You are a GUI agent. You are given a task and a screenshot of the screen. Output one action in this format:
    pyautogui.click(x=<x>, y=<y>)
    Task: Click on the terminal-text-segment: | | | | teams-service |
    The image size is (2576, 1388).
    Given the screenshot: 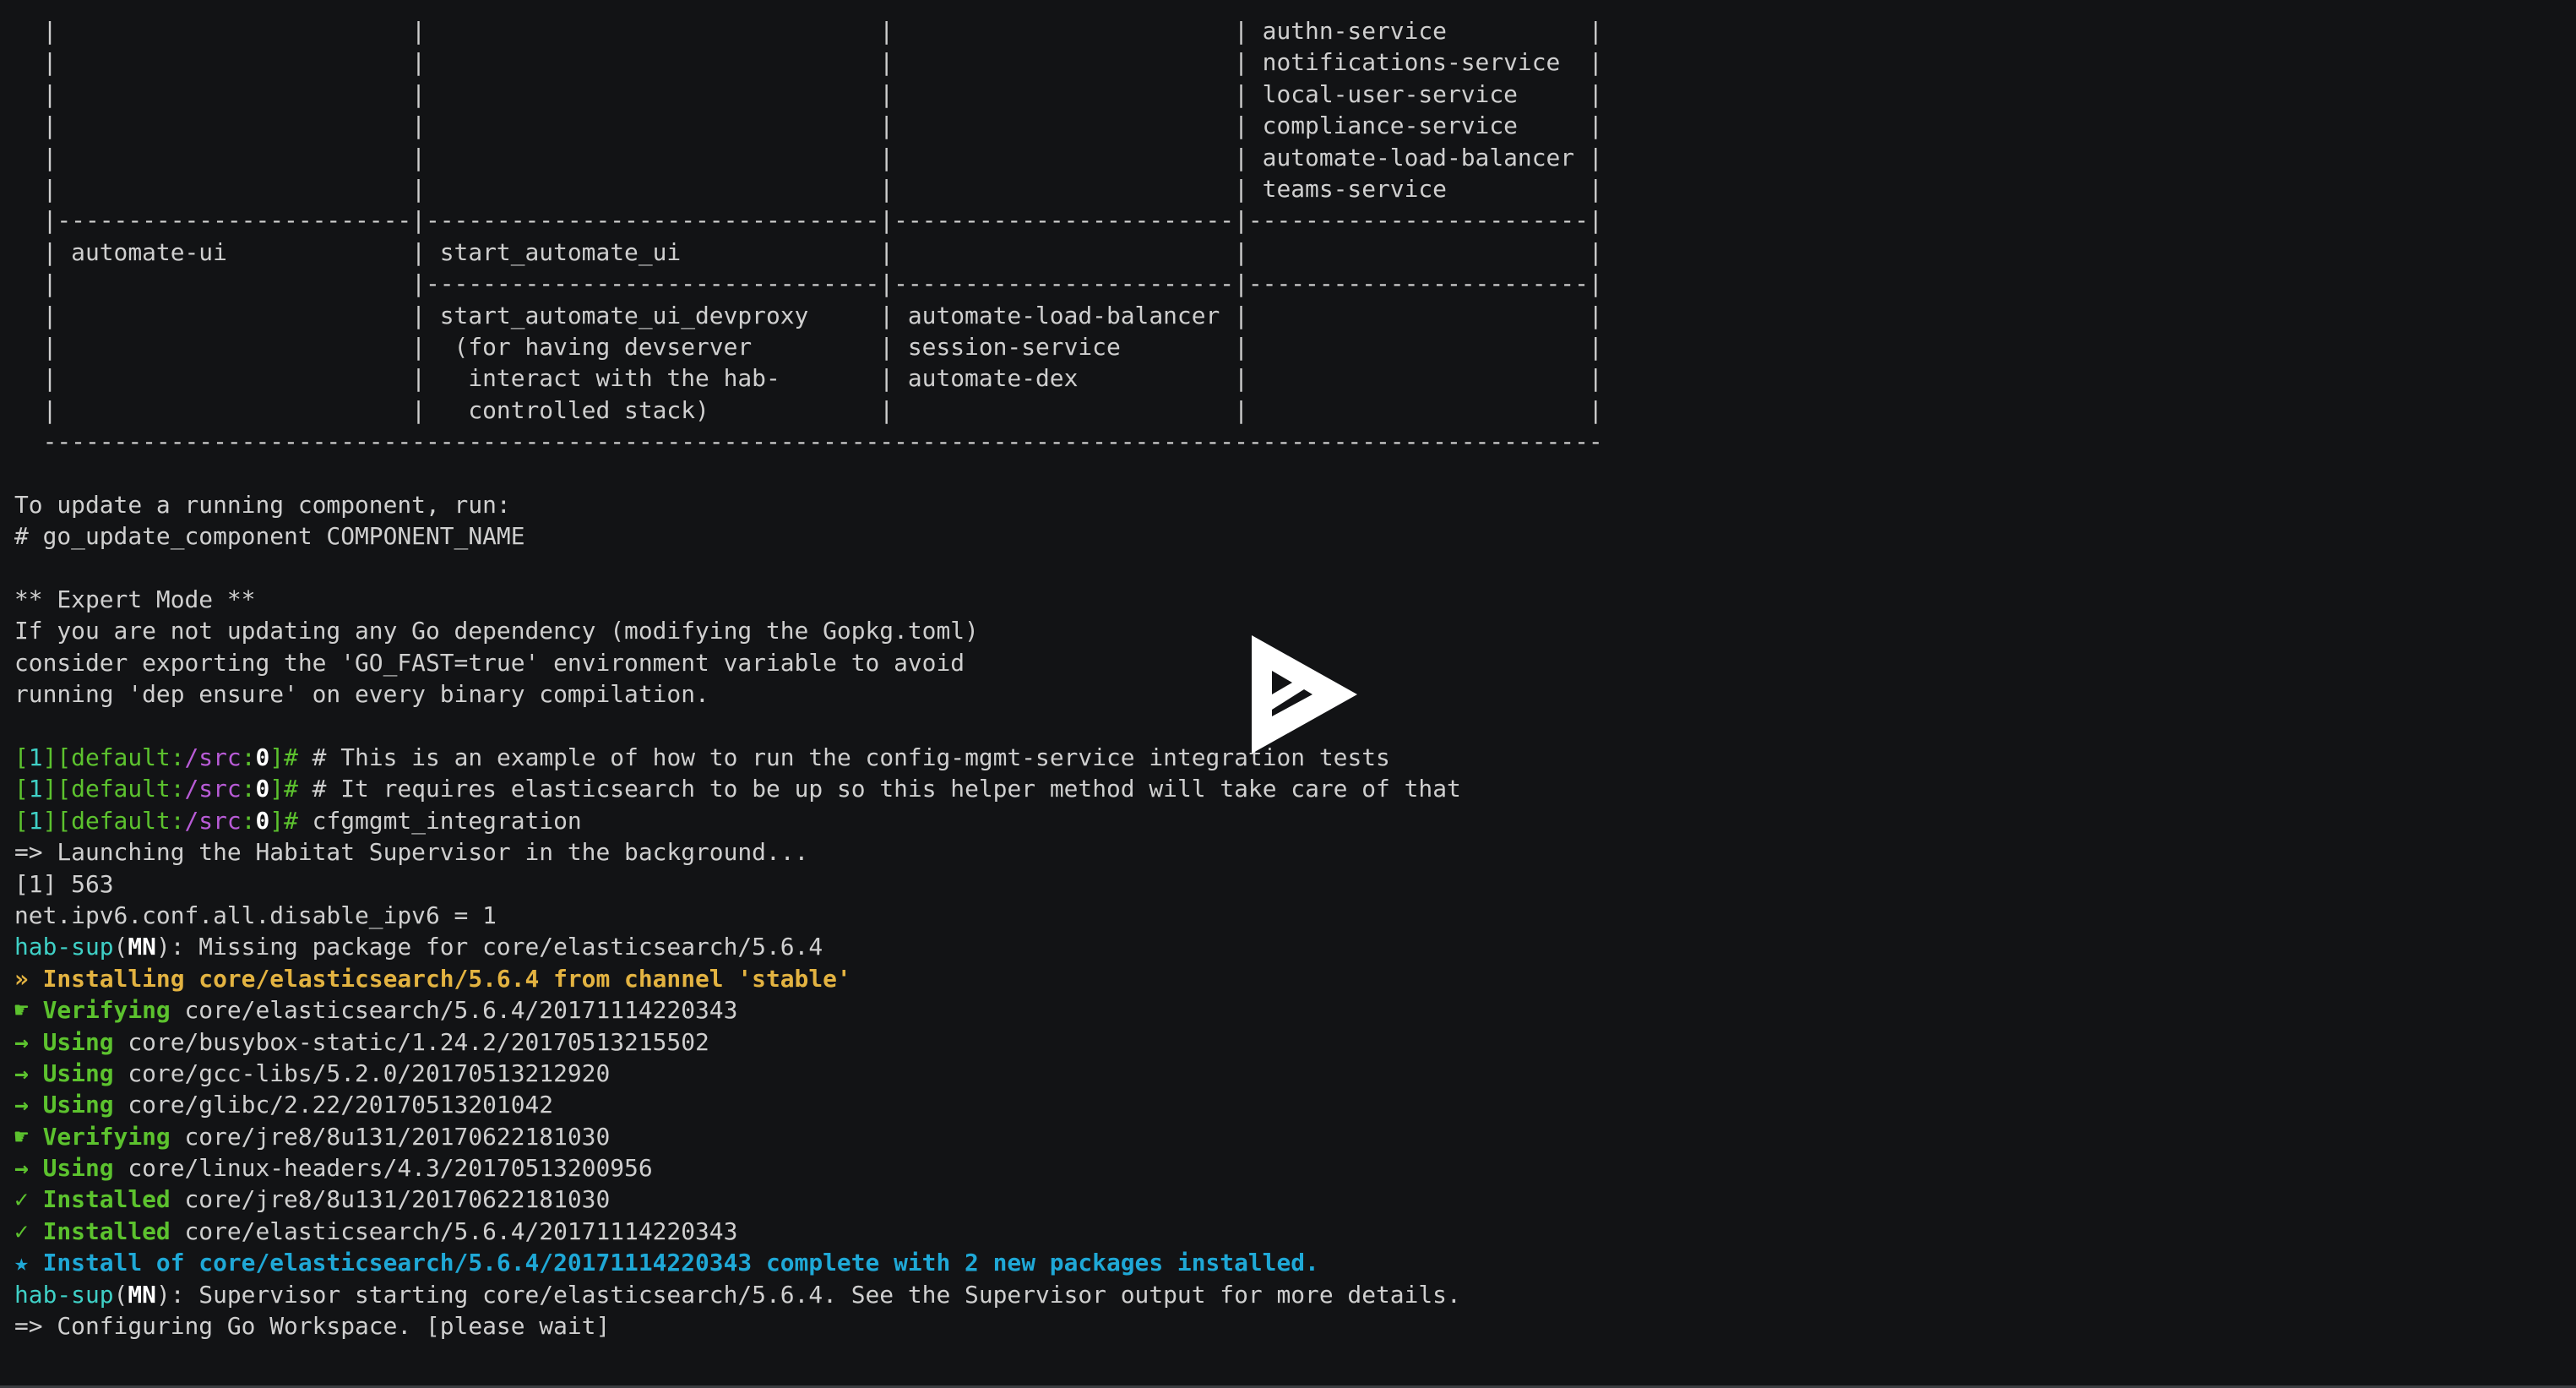 What is the action you would take?
    pyautogui.click(x=808, y=188)
    